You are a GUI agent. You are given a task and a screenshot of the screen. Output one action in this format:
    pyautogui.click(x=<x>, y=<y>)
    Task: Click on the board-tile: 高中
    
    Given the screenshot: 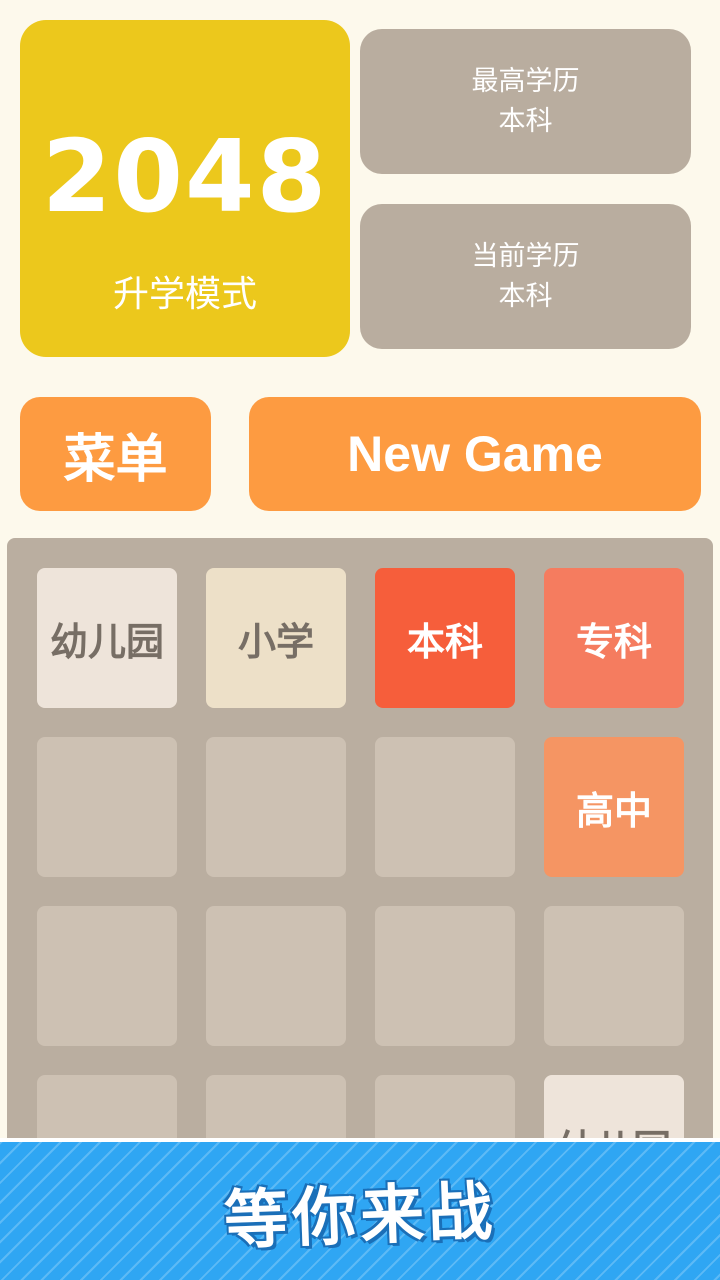 What is the action you would take?
    pyautogui.click(x=614, y=807)
    